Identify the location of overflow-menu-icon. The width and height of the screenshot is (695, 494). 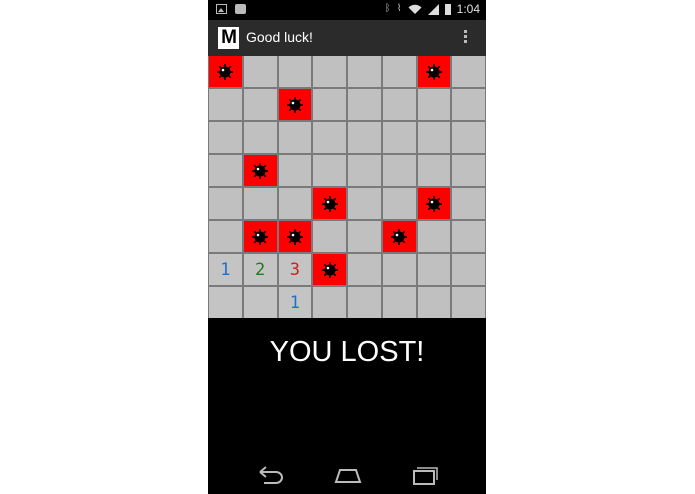
(466, 37).